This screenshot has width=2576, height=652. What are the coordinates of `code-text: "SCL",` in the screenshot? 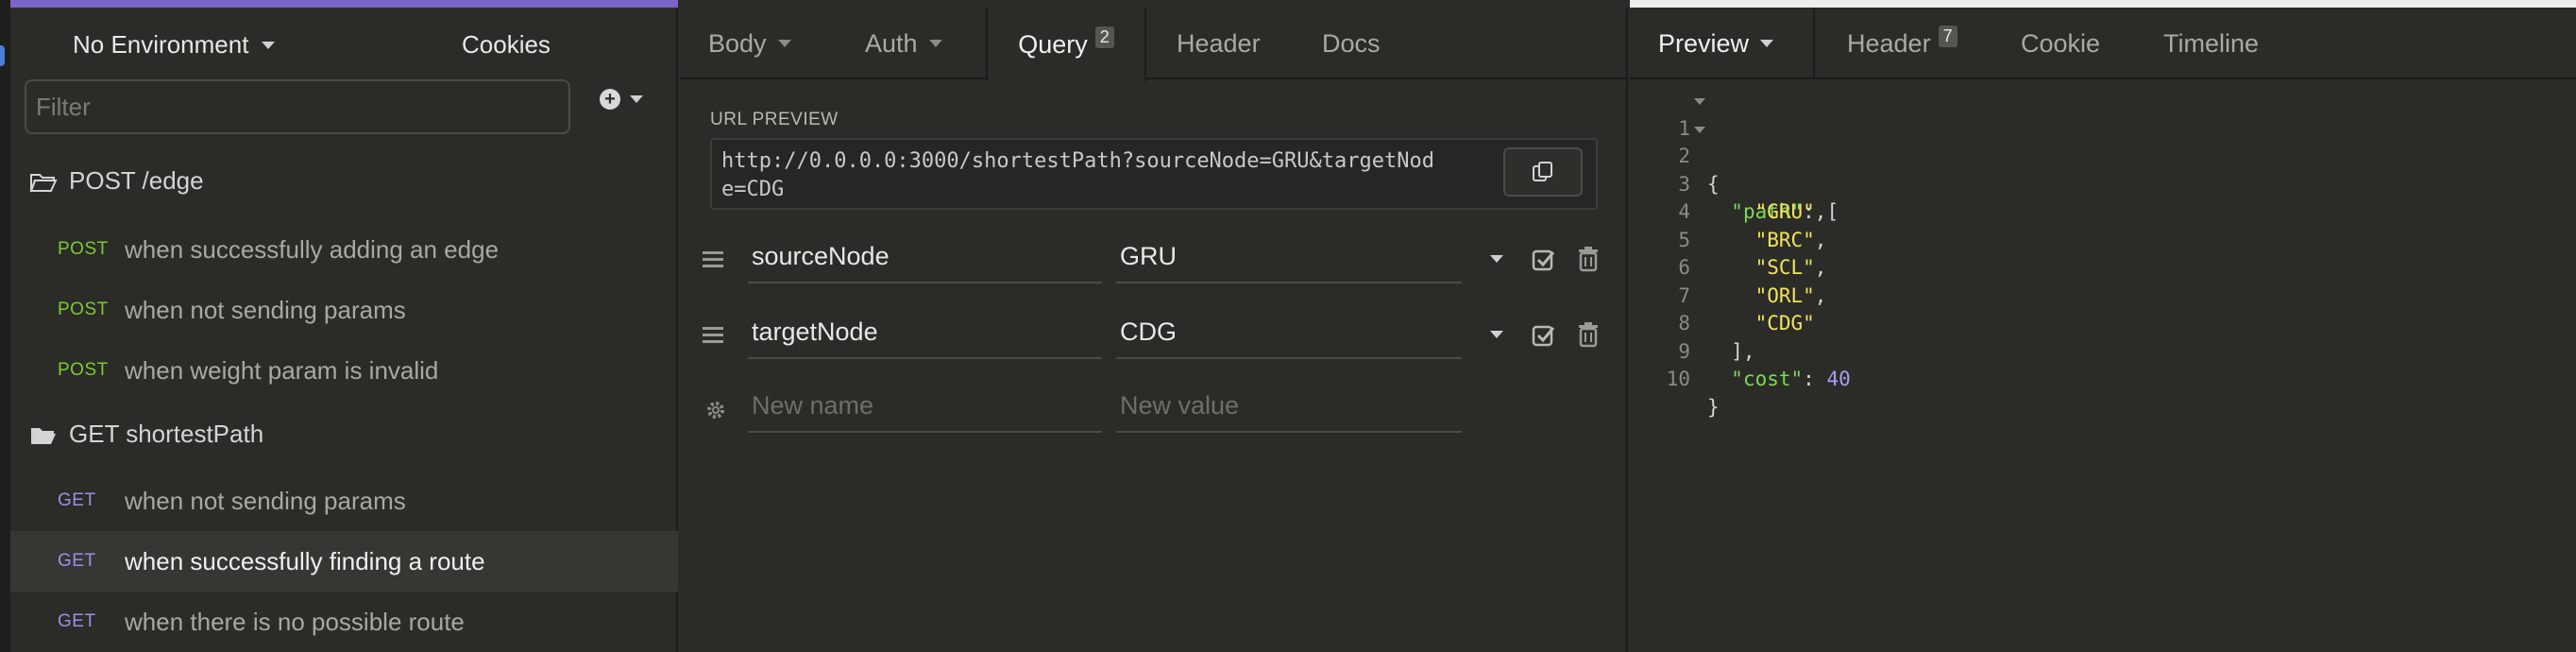 It's located at (1790, 268).